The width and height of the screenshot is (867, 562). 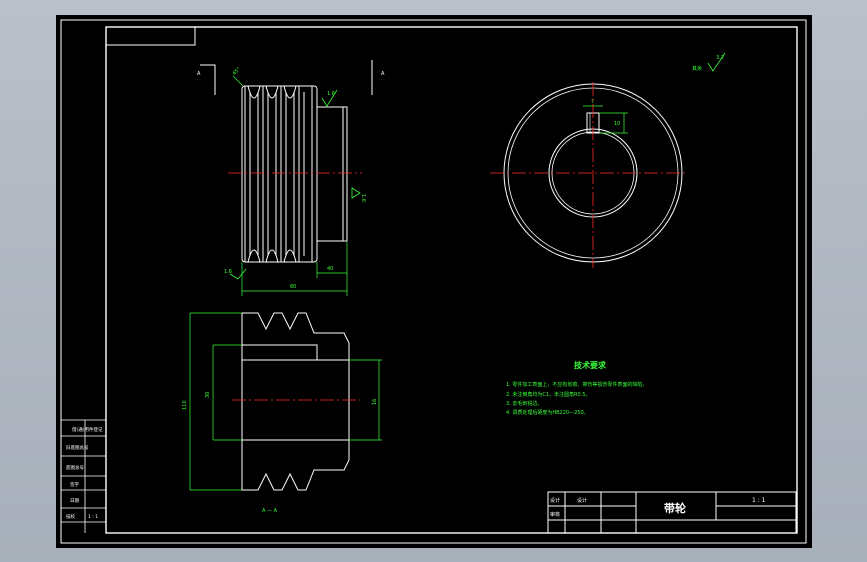 I want to click on left-strip-cell-6: 描校, so click(x=70, y=516).